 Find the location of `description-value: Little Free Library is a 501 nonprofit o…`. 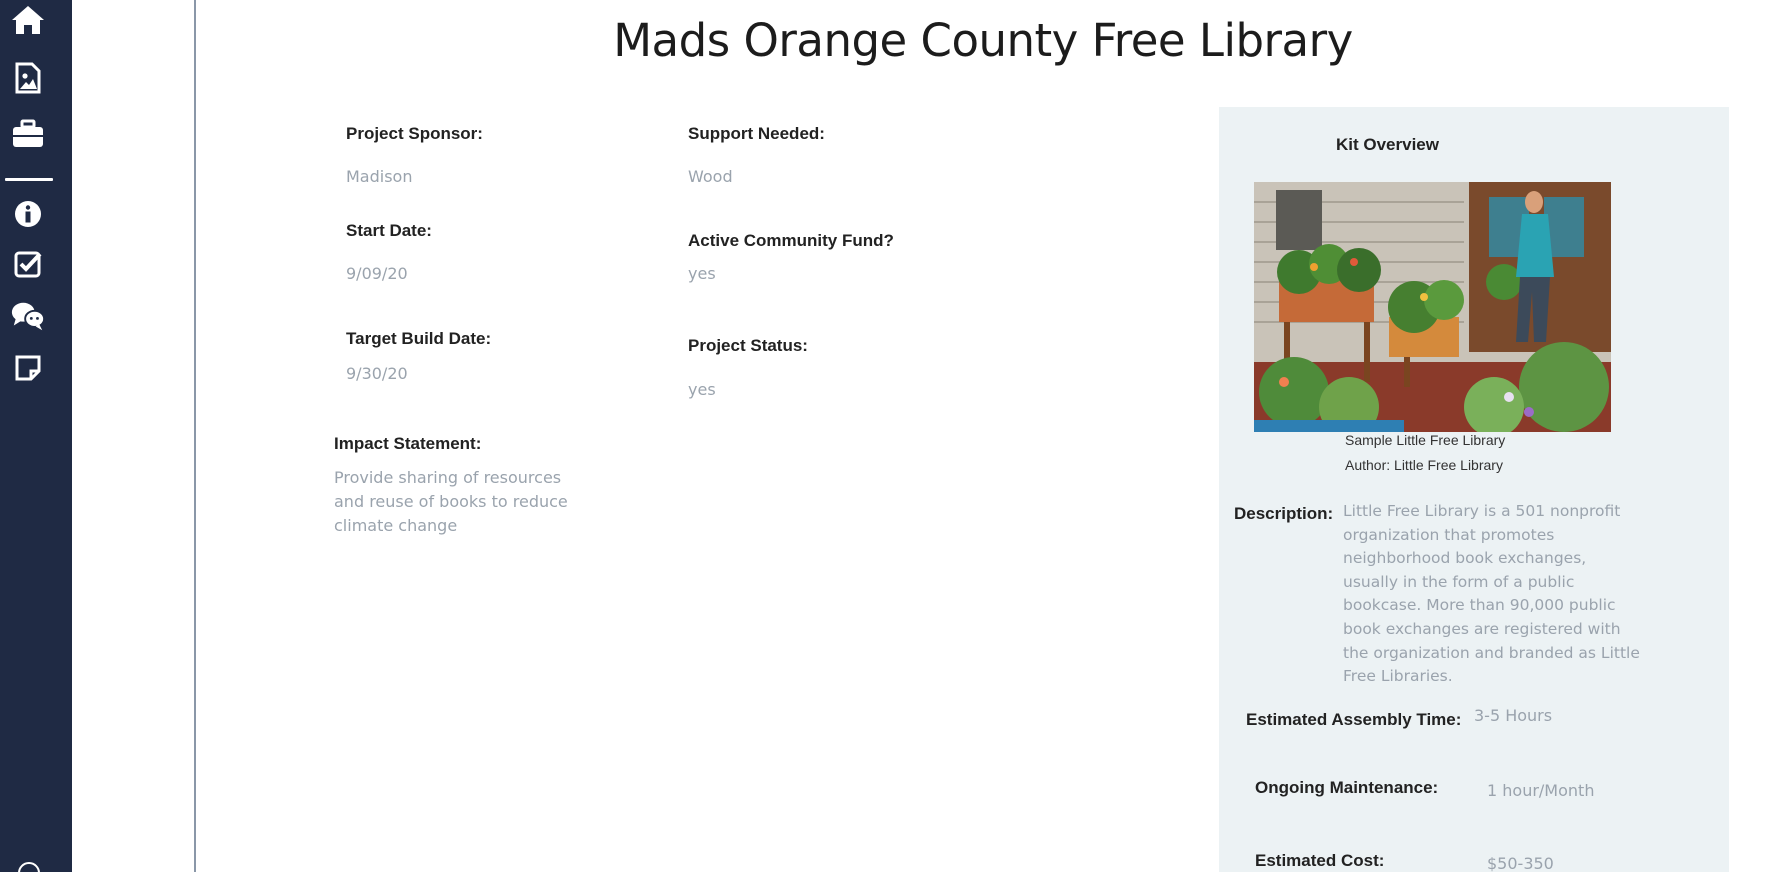

description-value: Little Free Library is a 501 nonprofit o… is located at coordinates (1491, 594).